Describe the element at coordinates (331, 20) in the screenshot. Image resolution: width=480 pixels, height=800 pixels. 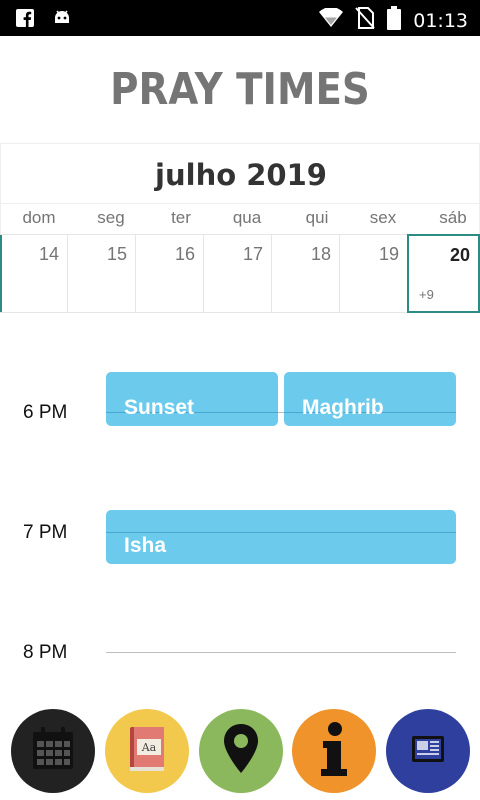
I see `wifi-icon` at that location.